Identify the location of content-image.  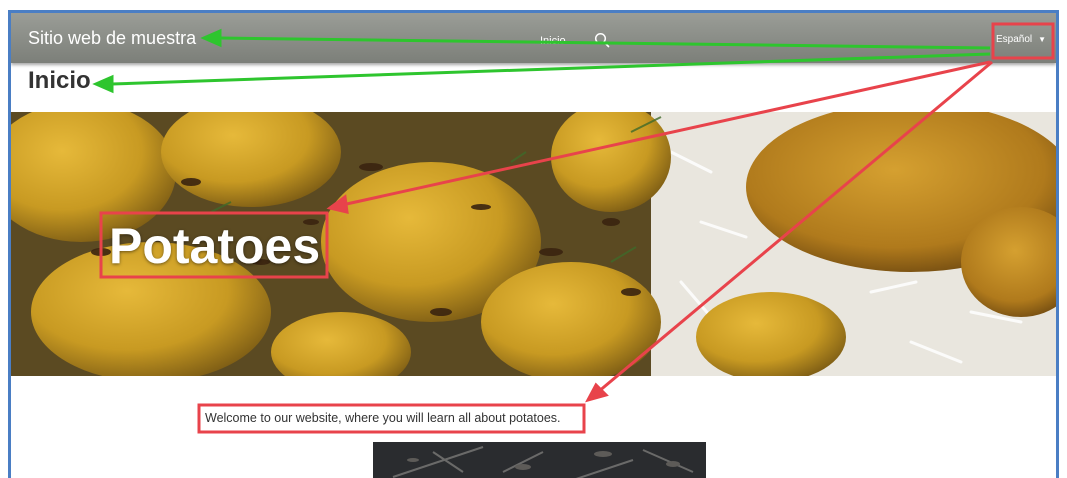
(539, 460).